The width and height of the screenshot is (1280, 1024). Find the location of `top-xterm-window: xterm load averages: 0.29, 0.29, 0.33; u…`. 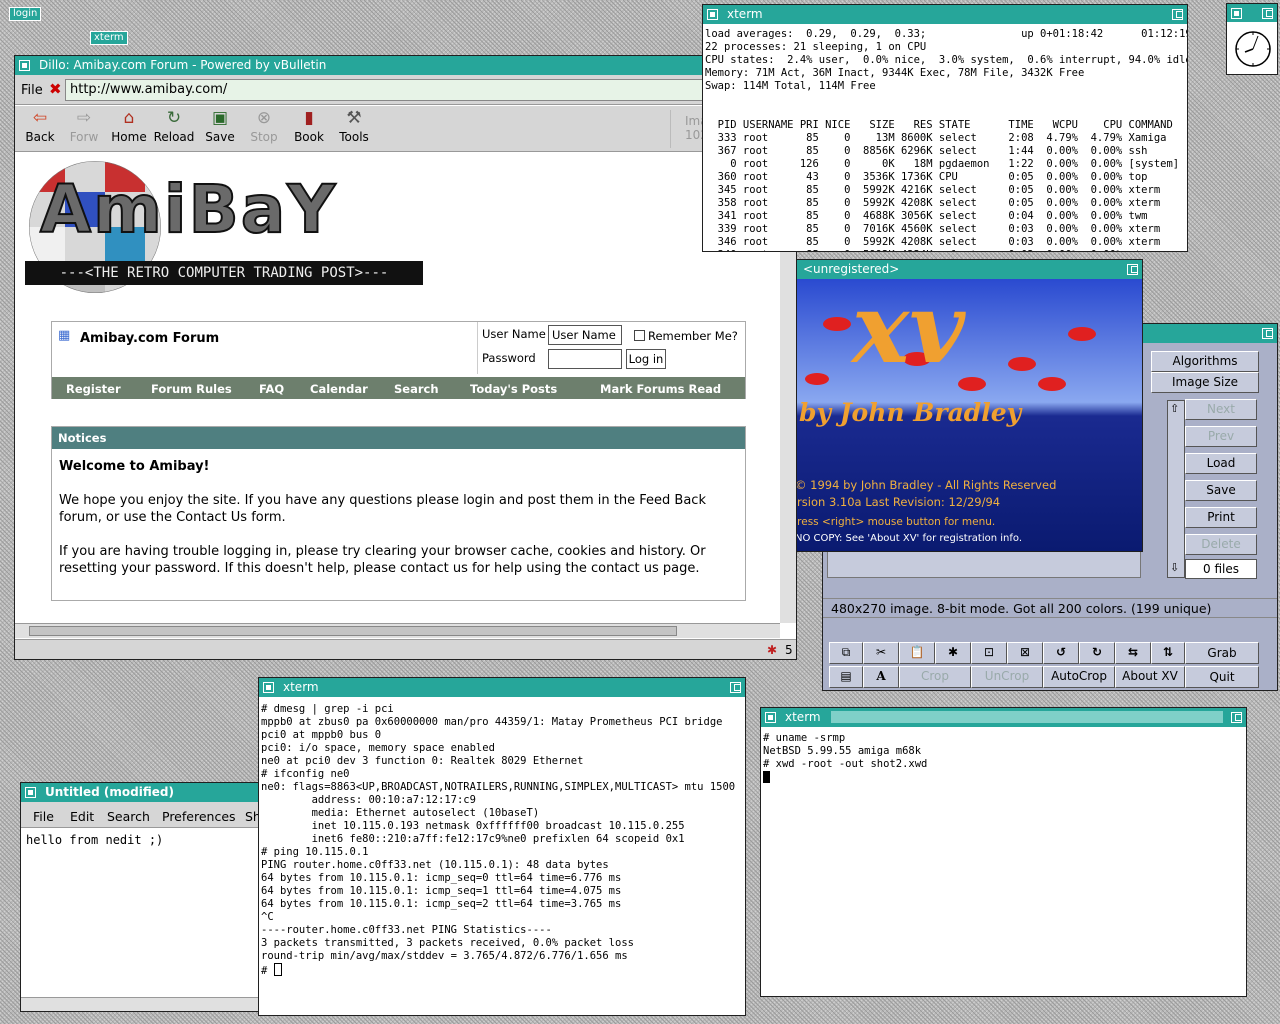

top-xterm-window: xterm load averages: 0.29, 0.29, 0.33; u… is located at coordinates (945, 128).